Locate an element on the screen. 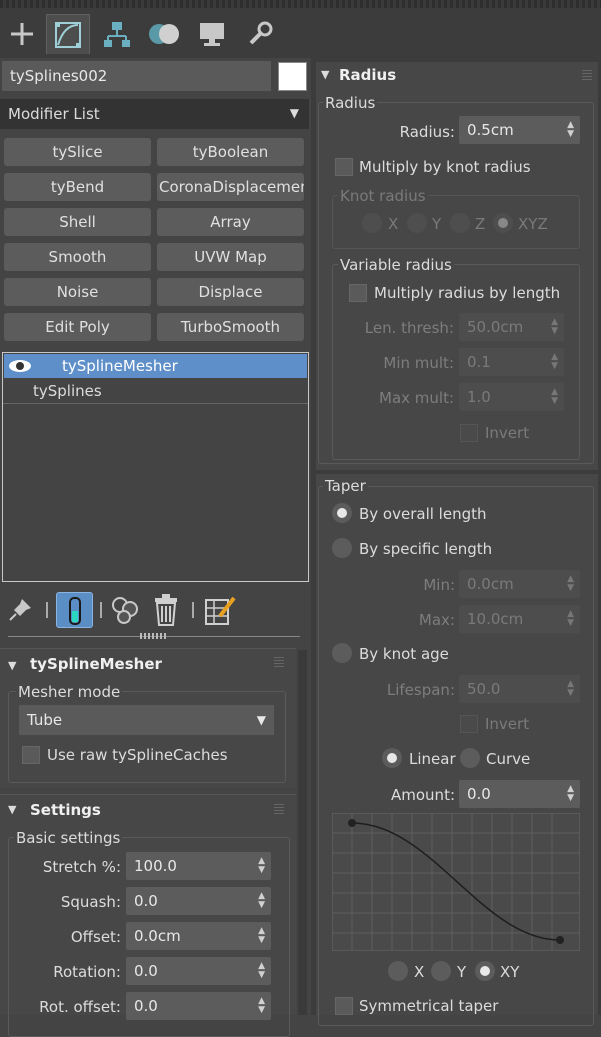  curve-start-point is located at coordinates (352, 823).